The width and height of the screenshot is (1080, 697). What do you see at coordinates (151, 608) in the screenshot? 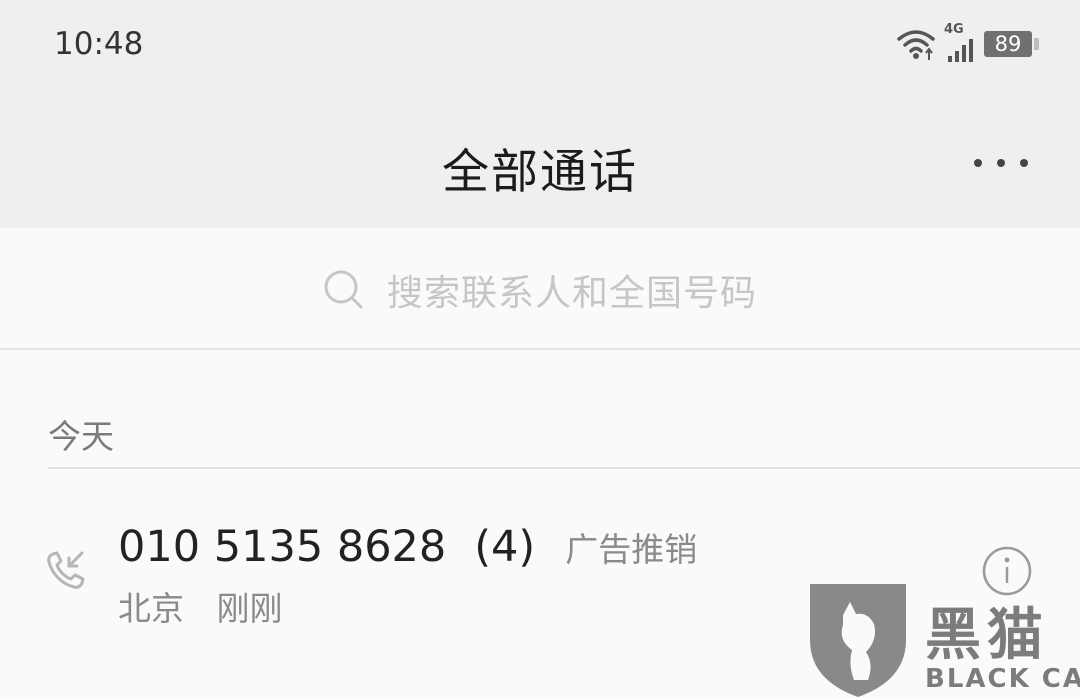
I see `call-location: 北京` at bounding box center [151, 608].